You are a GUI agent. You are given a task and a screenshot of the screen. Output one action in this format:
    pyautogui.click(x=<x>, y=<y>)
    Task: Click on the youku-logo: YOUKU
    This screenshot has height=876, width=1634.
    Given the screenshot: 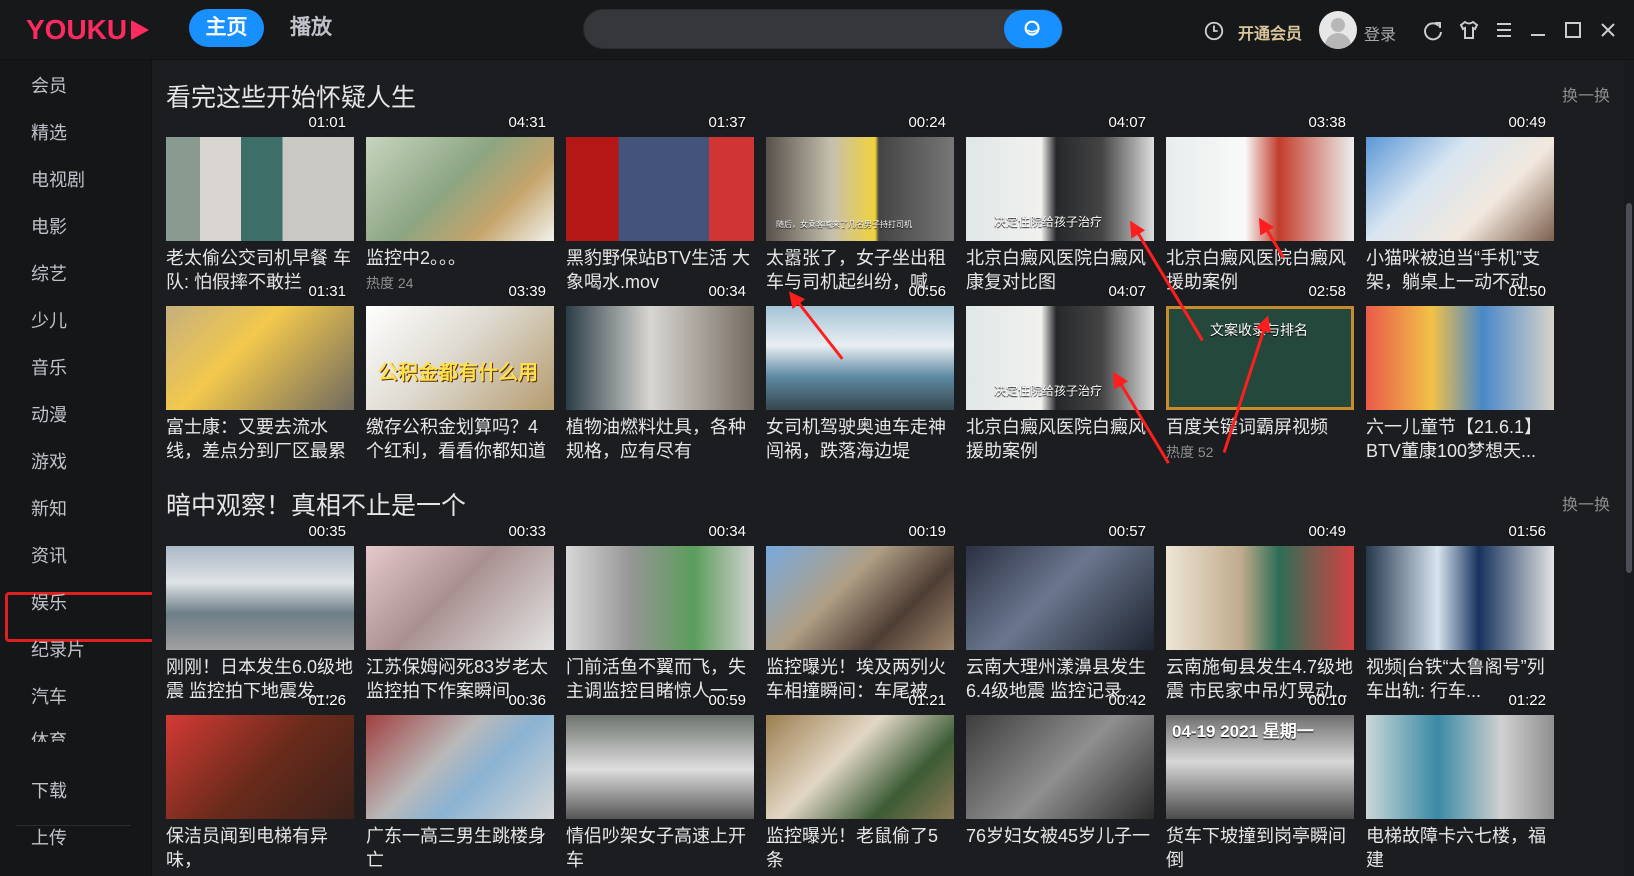 What is the action you would take?
    pyautogui.click(x=88, y=30)
    